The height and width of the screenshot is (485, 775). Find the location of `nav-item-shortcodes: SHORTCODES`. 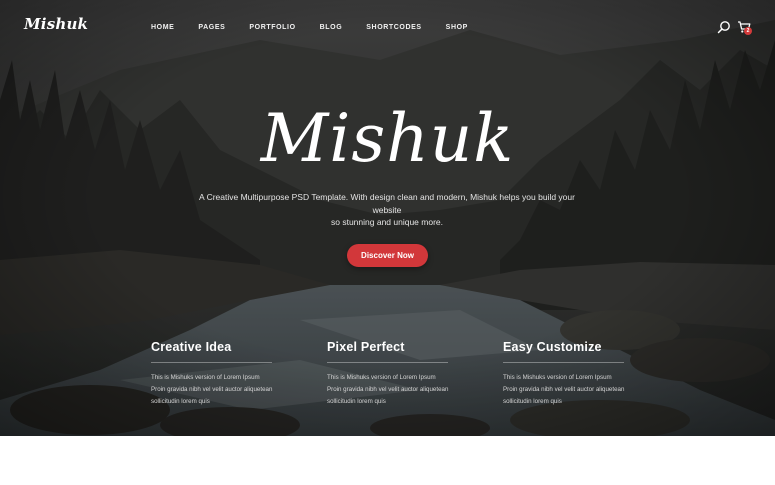

nav-item-shortcodes: SHORTCODES is located at coordinates (393, 27).